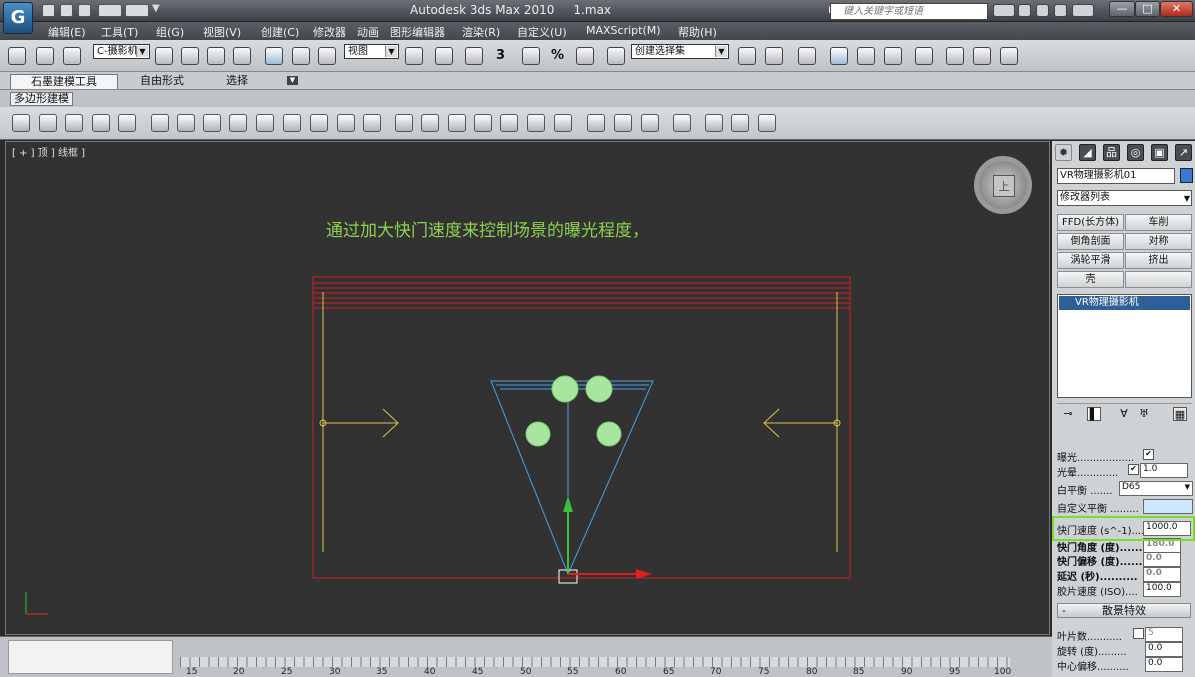 This screenshot has width=1195, height=677. Describe the element at coordinates (1158, 222) in the screenshot. I see `modifier-lathe-button: 车削` at that location.